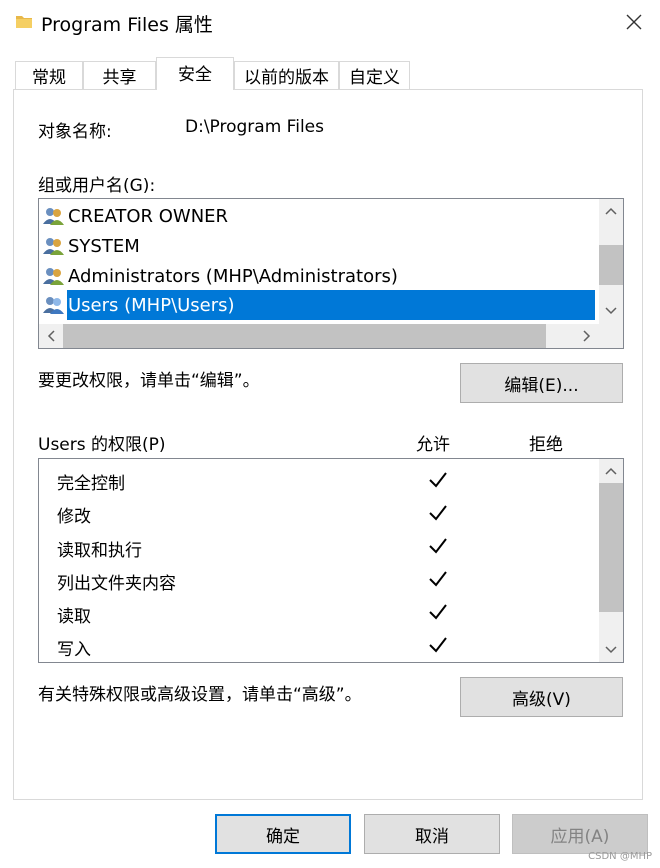 This screenshot has height=868, width=660. Describe the element at coordinates (116, 584) in the screenshot. I see `permission-list-folder: 列出文件夹内容` at that location.